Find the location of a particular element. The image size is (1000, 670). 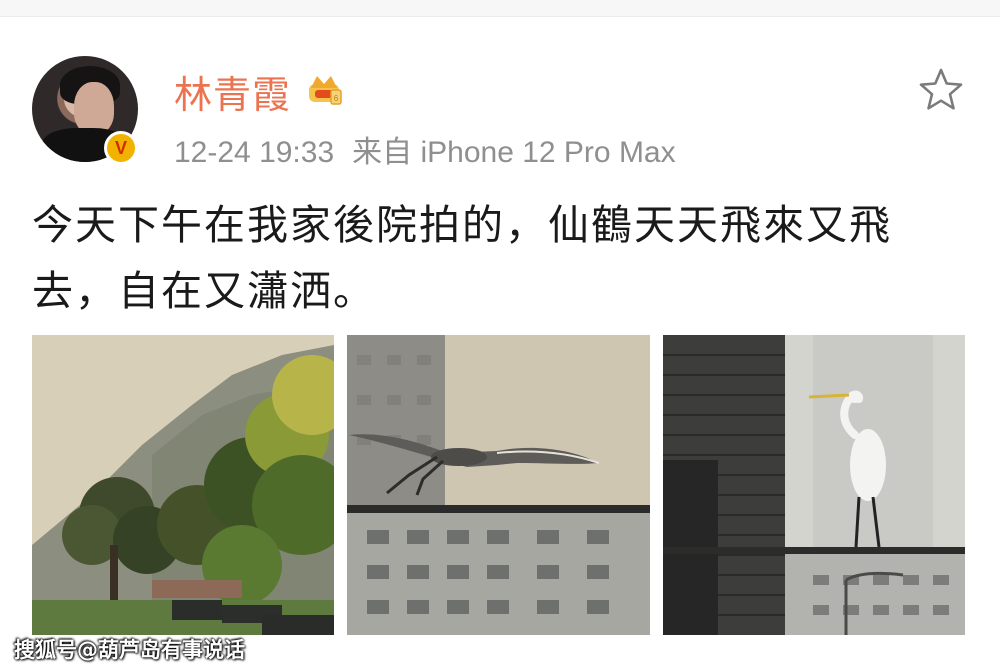

backyard-garden-photo is located at coordinates (183, 485).